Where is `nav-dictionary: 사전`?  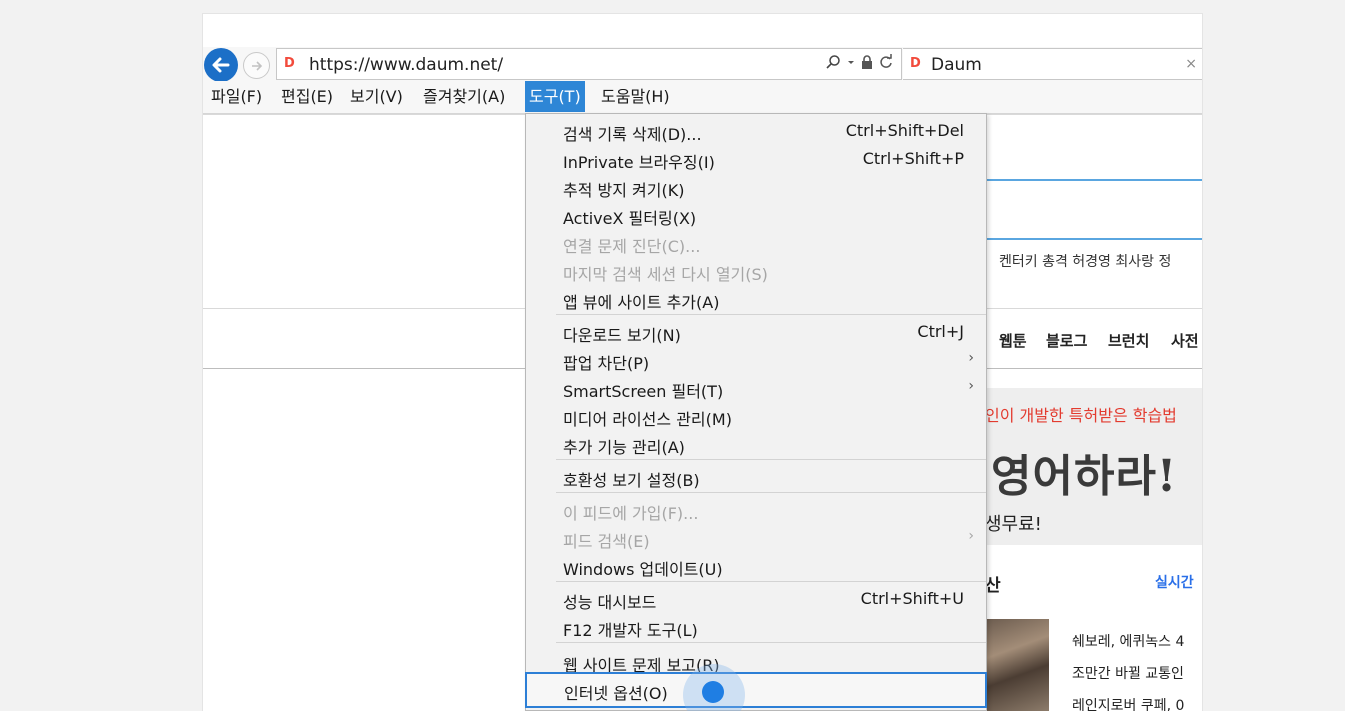 nav-dictionary: 사전 is located at coordinates (1185, 340).